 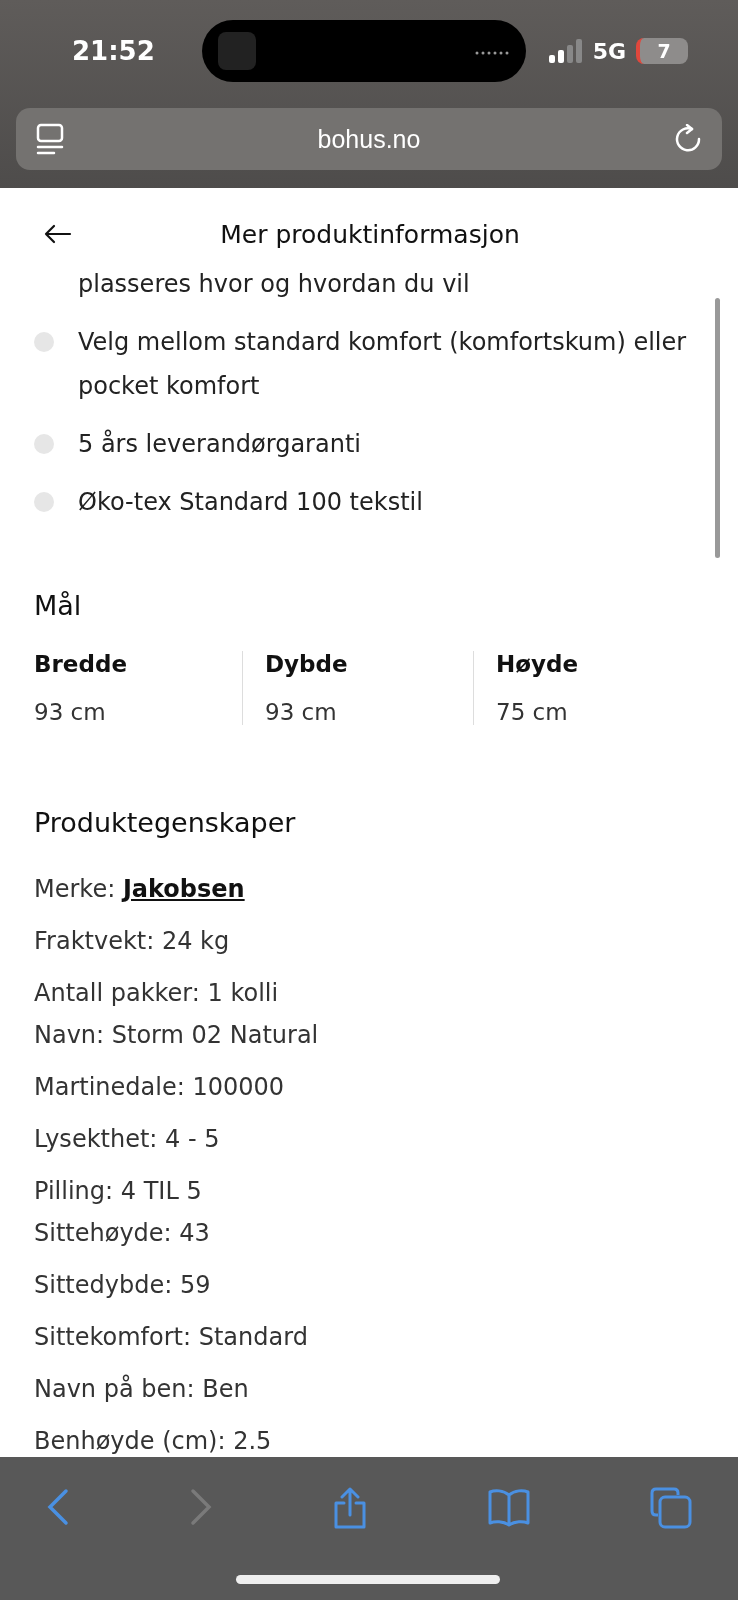 What do you see at coordinates (157, 993) in the screenshot?
I see `property-text: Antall pakker: 1 kolli` at bounding box center [157, 993].